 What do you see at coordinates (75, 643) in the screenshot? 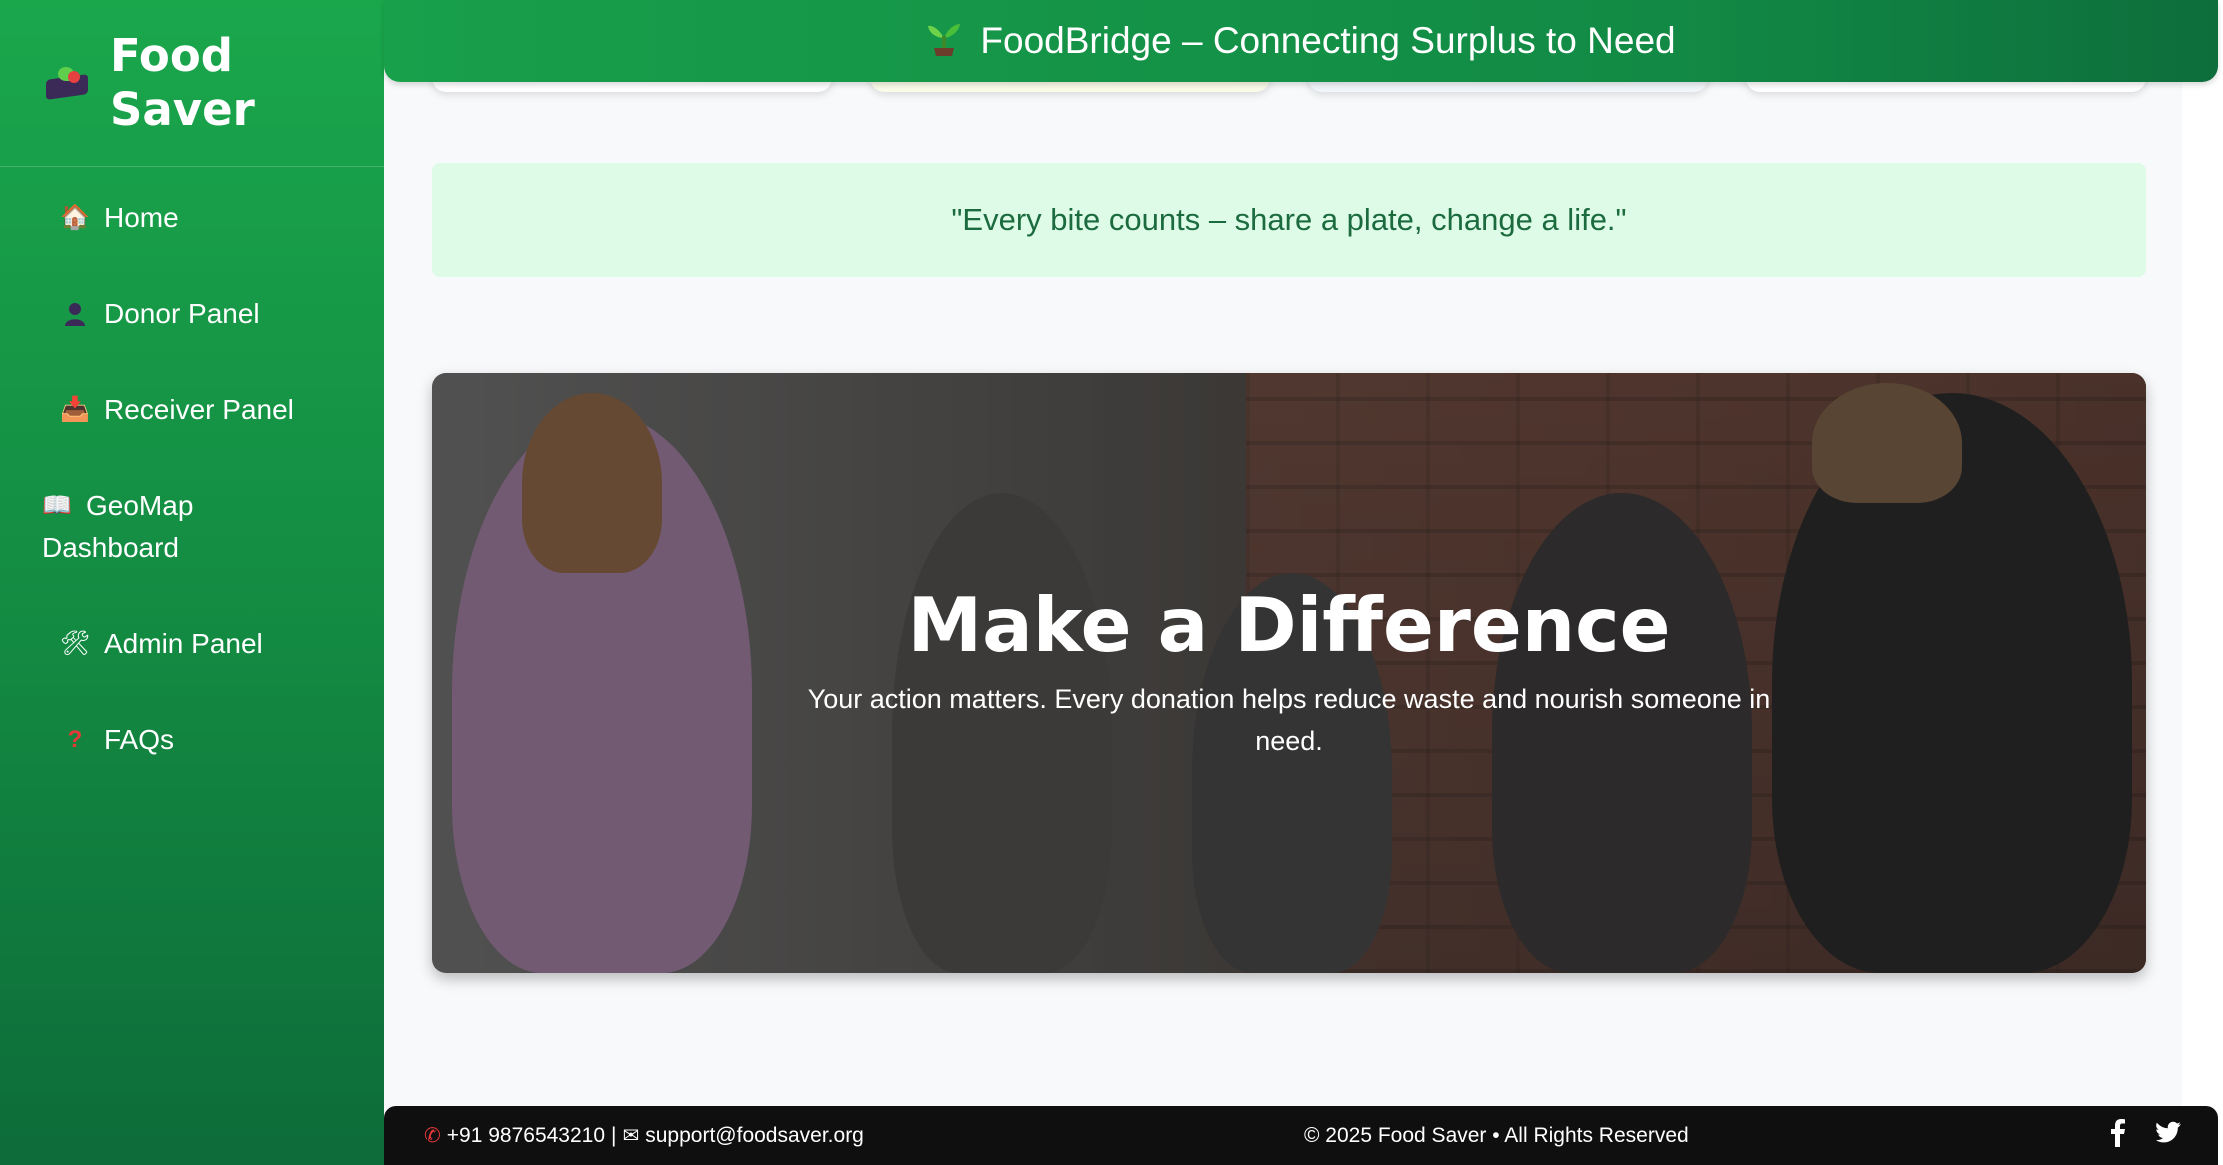
I see `tools-icon: 🛠` at bounding box center [75, 643].